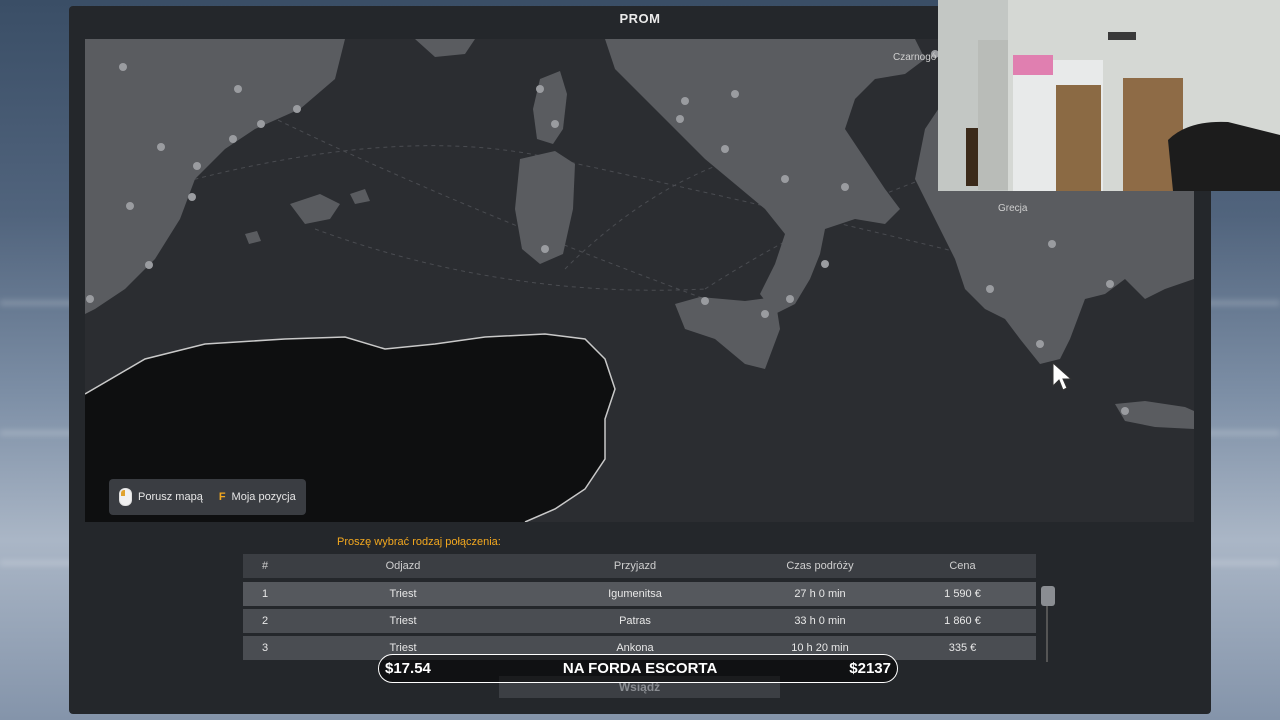 Image resolution: width=1280 pixels, height=720 pixels. I want to click on connection-prompt: Proszę wybrać rodzaj połączenia:, so click(419, 542).